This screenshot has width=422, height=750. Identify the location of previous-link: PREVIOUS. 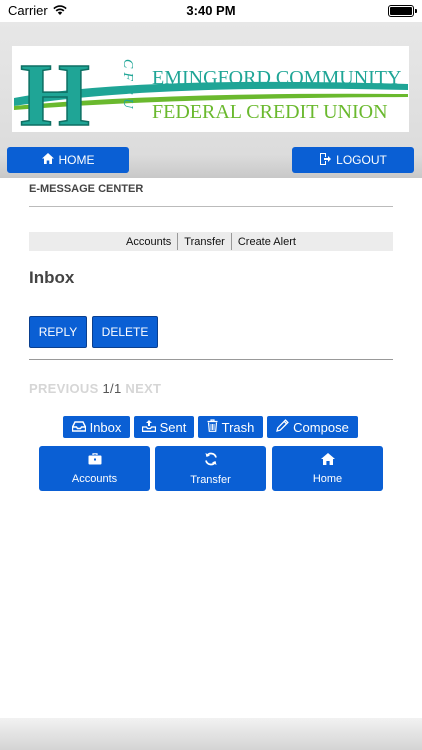
(64, 388).